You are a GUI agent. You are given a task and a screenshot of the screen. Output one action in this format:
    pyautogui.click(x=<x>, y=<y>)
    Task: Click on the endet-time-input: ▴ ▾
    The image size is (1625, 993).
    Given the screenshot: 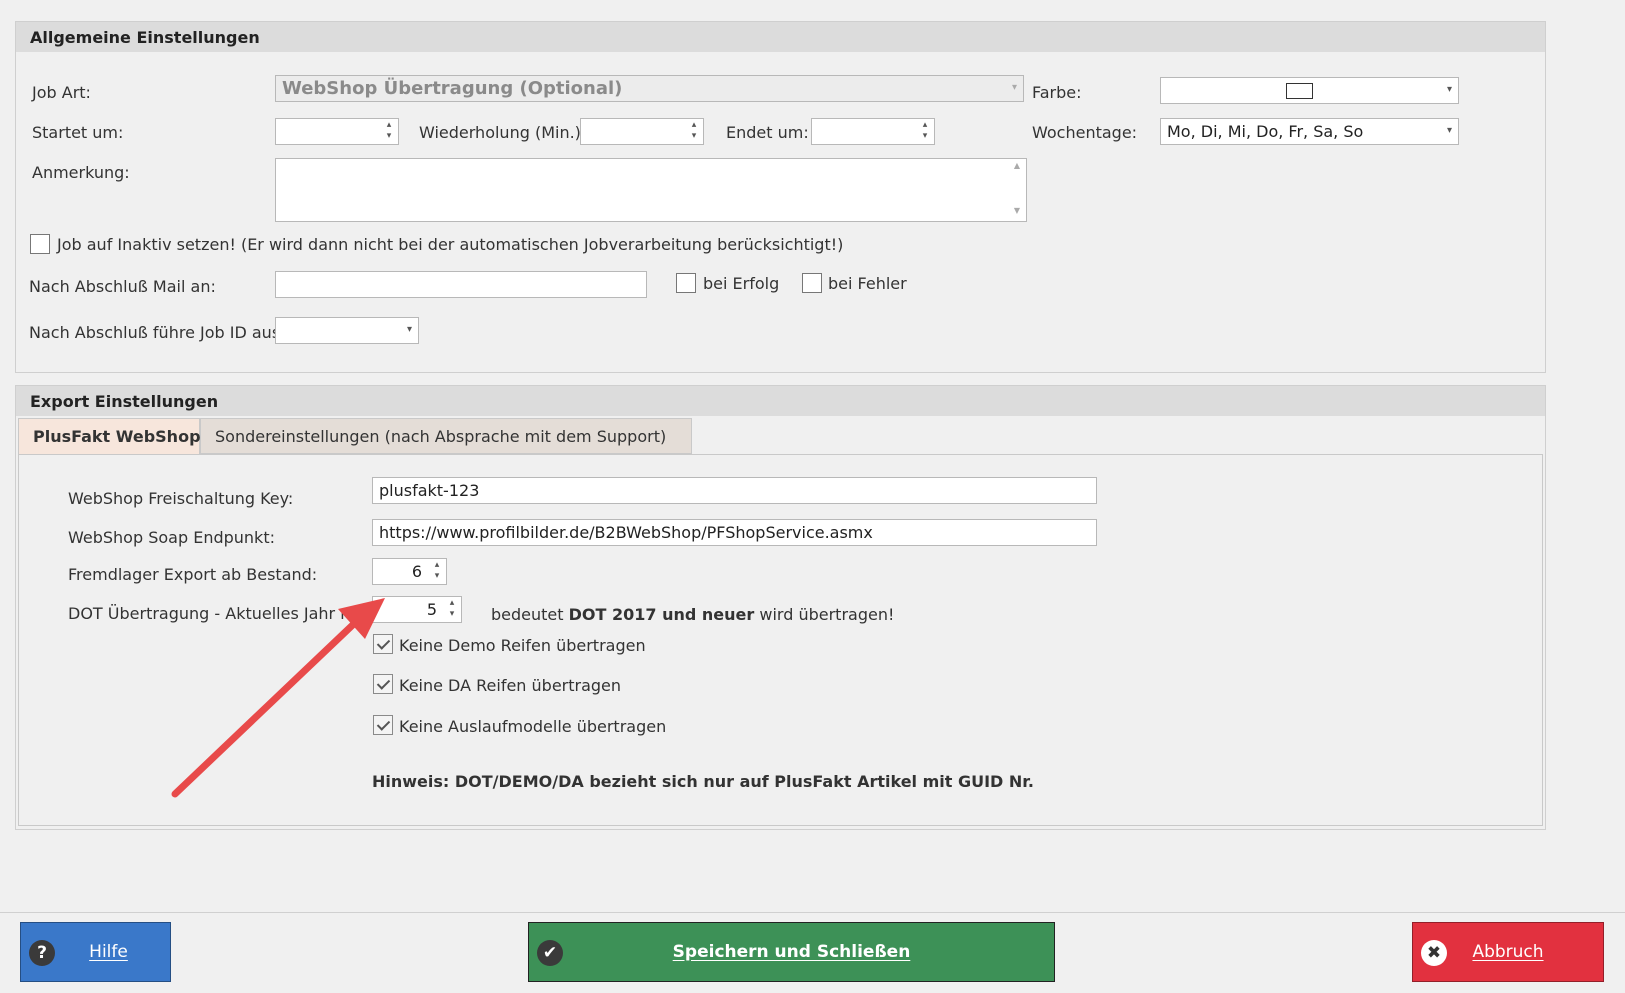 What is the action you would take?
    pyautogui.click(x=873, y=131)
    